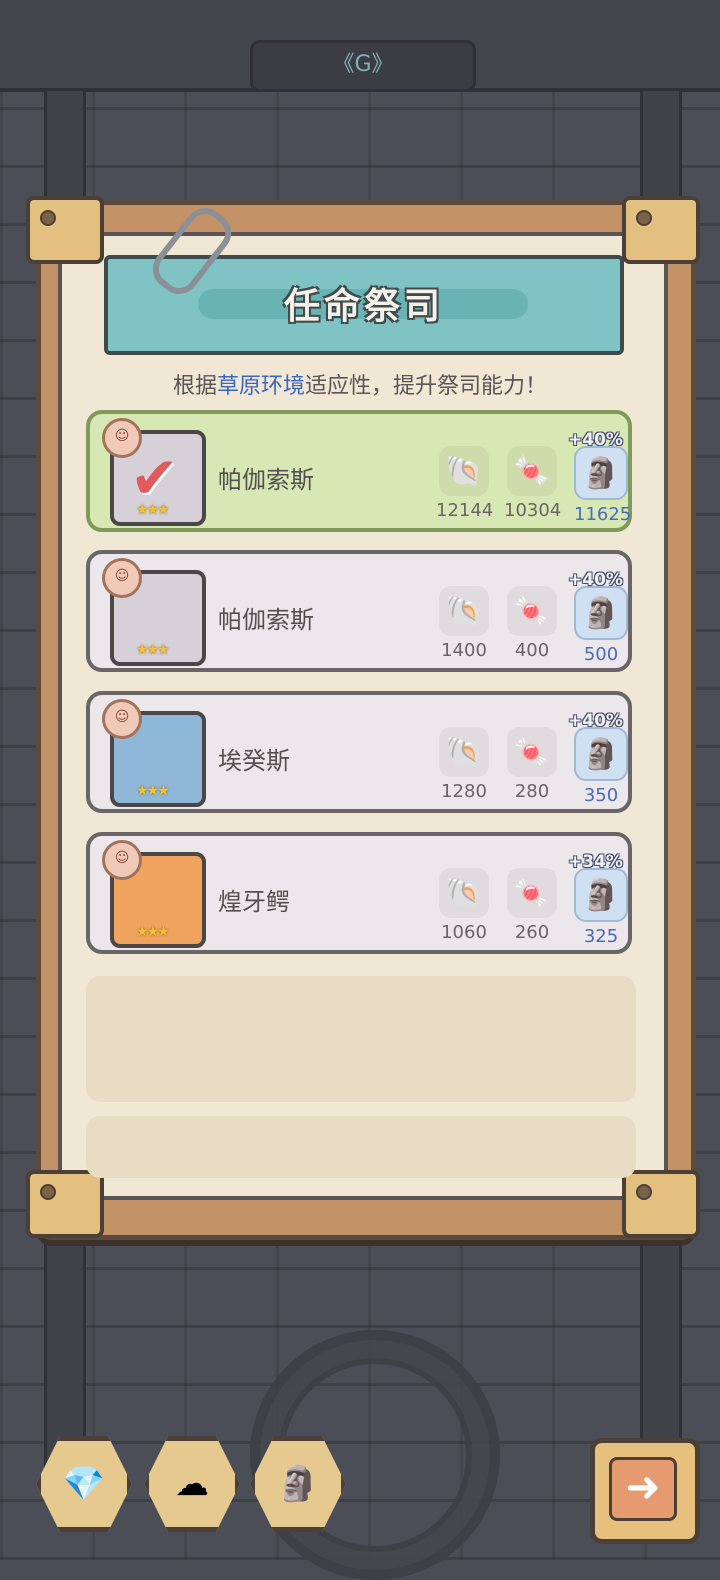  I want to click on stat-value: 11625, so click(603, 514).